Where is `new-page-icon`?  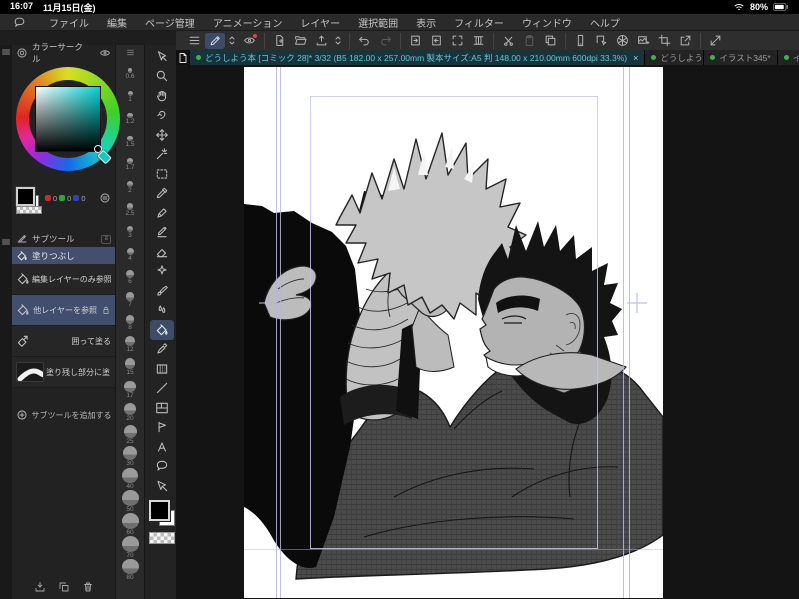 new-page-icon is located at coordinates (279, 41).